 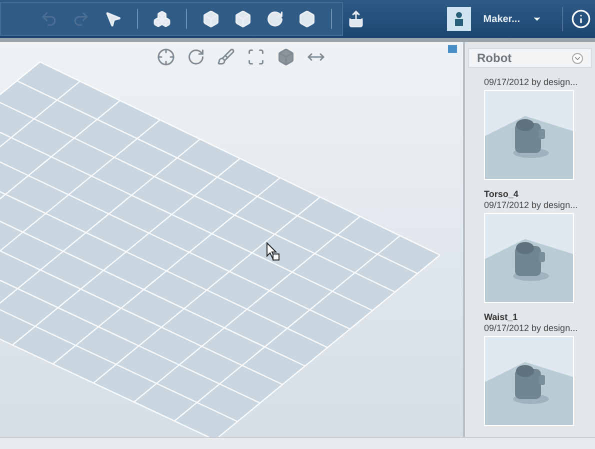 I want to click on zoom-icon, so click(x=226, y=57).